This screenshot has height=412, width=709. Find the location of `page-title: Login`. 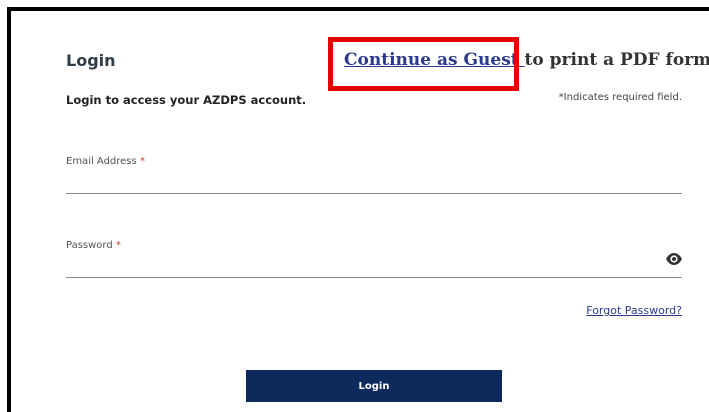

page-title: Login is located at coordinates (91, 60).